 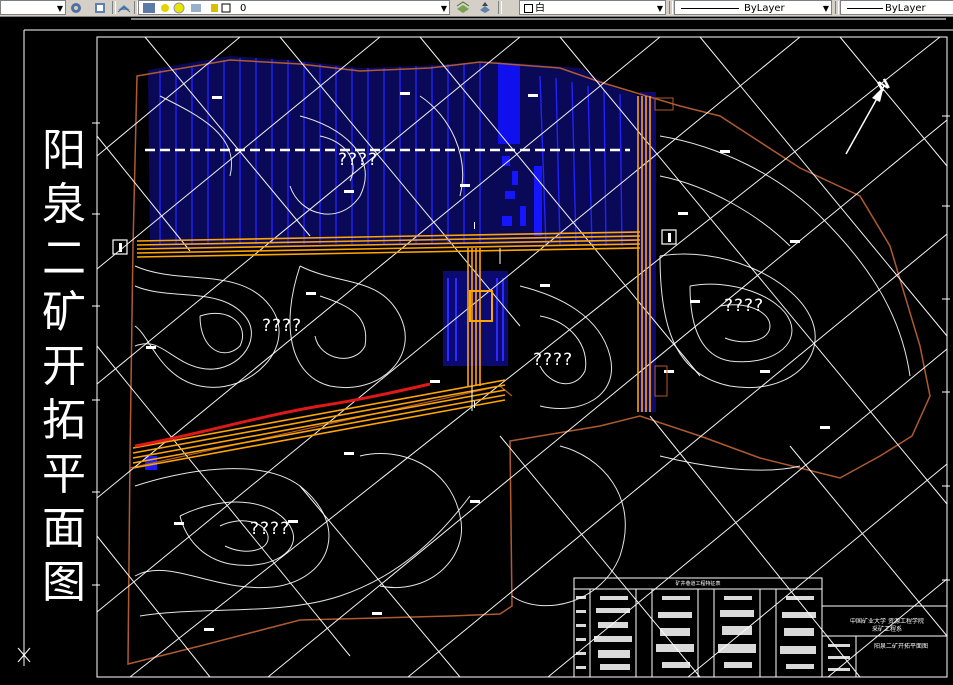 I want to click on layer-state-combo: ▼, so click(x=33, y=7).